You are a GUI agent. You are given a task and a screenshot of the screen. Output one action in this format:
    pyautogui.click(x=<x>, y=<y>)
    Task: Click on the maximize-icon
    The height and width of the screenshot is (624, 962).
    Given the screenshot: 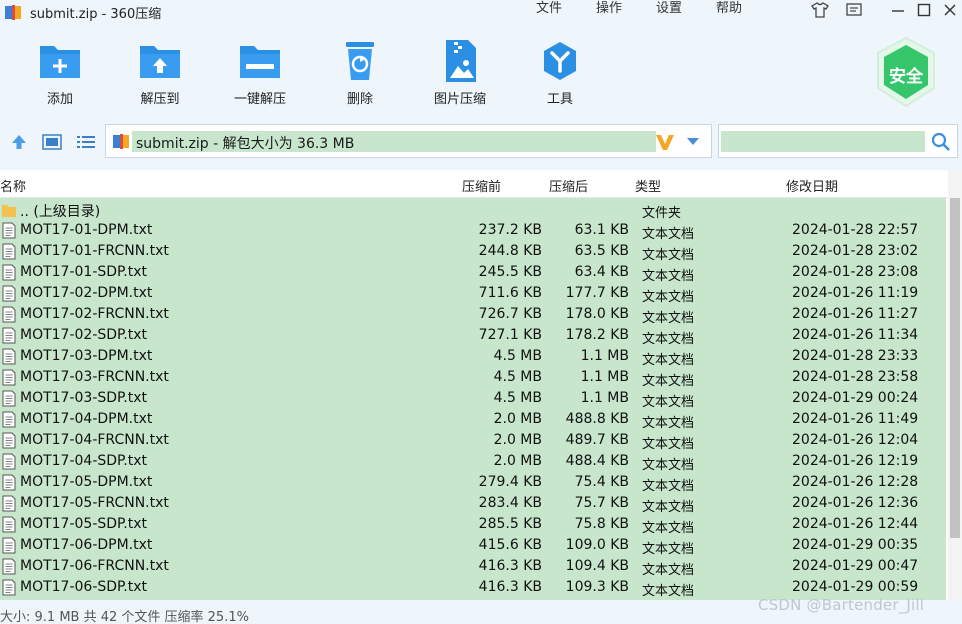 What is the action you would take?
    pyautogui.click(x=924, y=10)
    